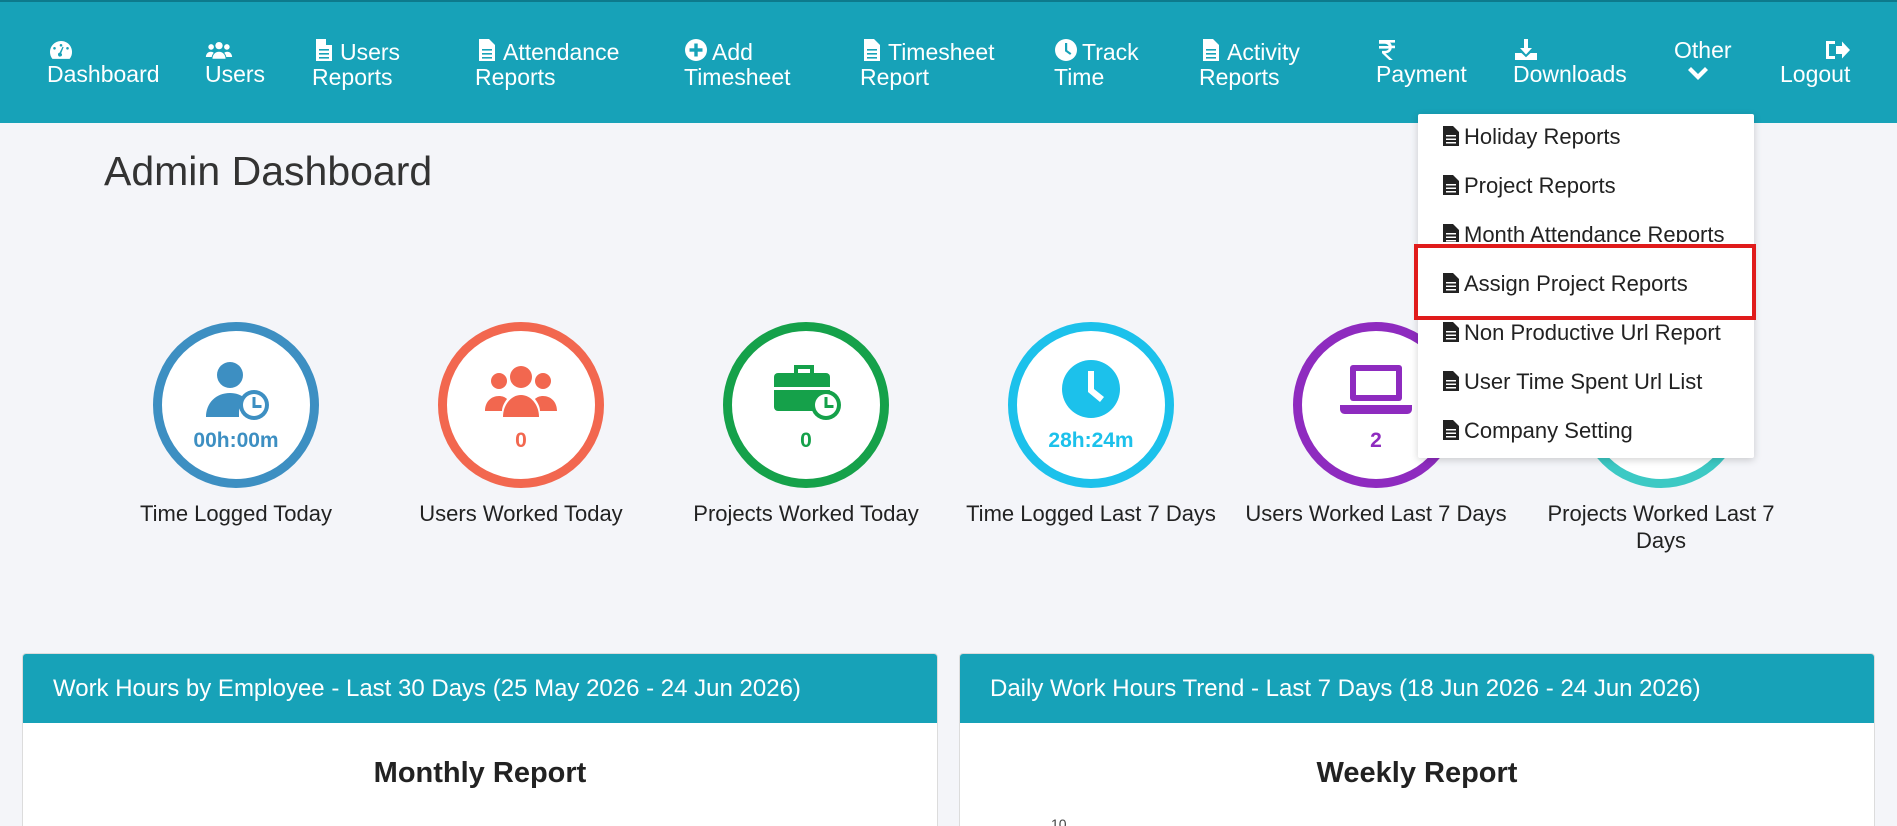 The image size is (1897, 826). I want to click on stat-label: Users Worked Today, so click(521, 513).